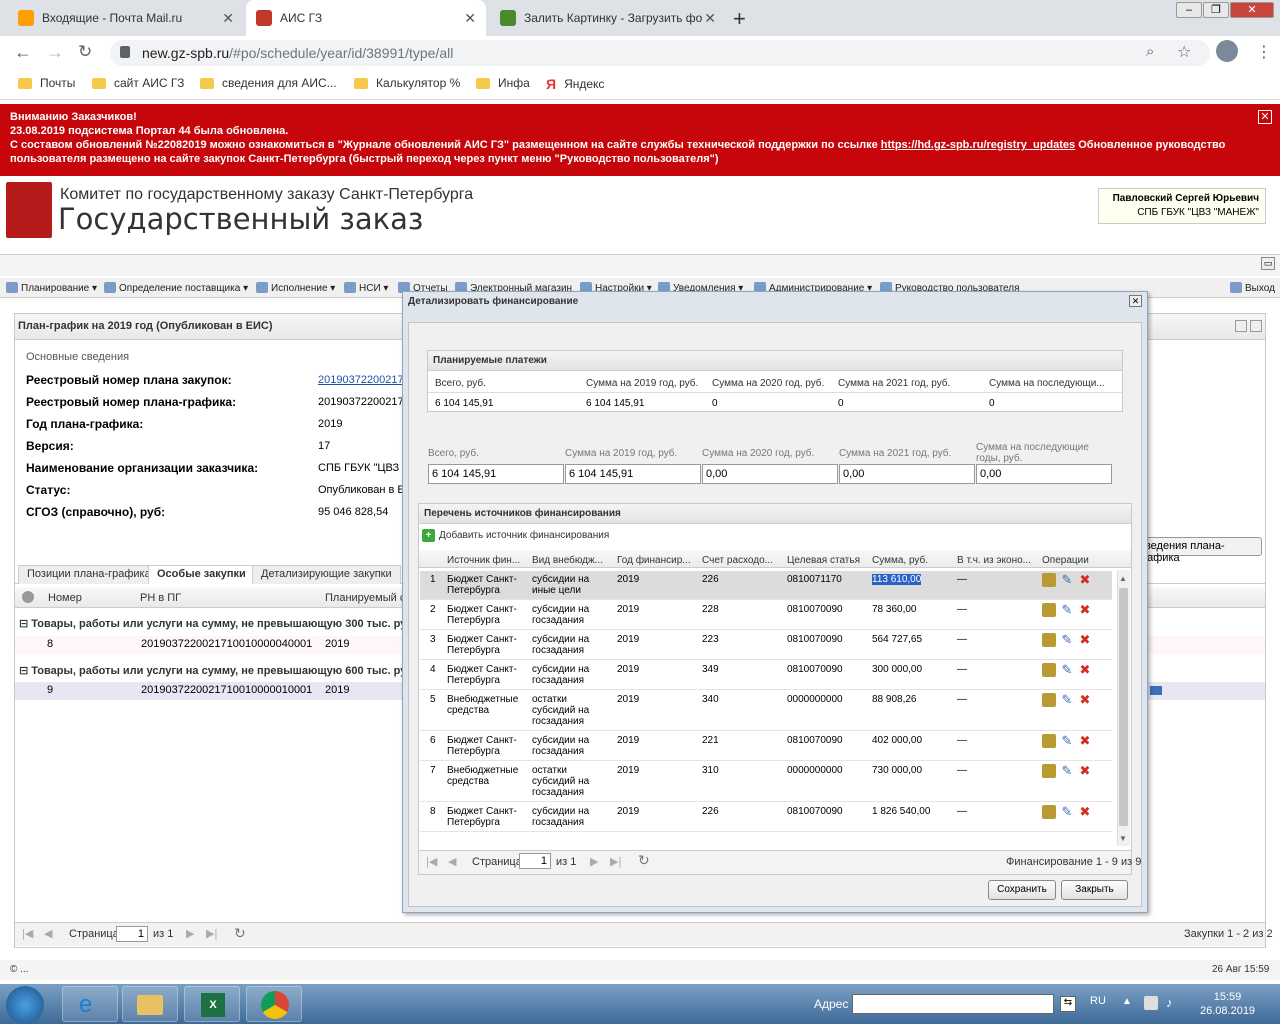 The width and height of the screenshot is (1280, 1024). Describe the element at coordinates (364, 380) in the screenshot. I see `registry-plan-link: 201903722002171` at that location.